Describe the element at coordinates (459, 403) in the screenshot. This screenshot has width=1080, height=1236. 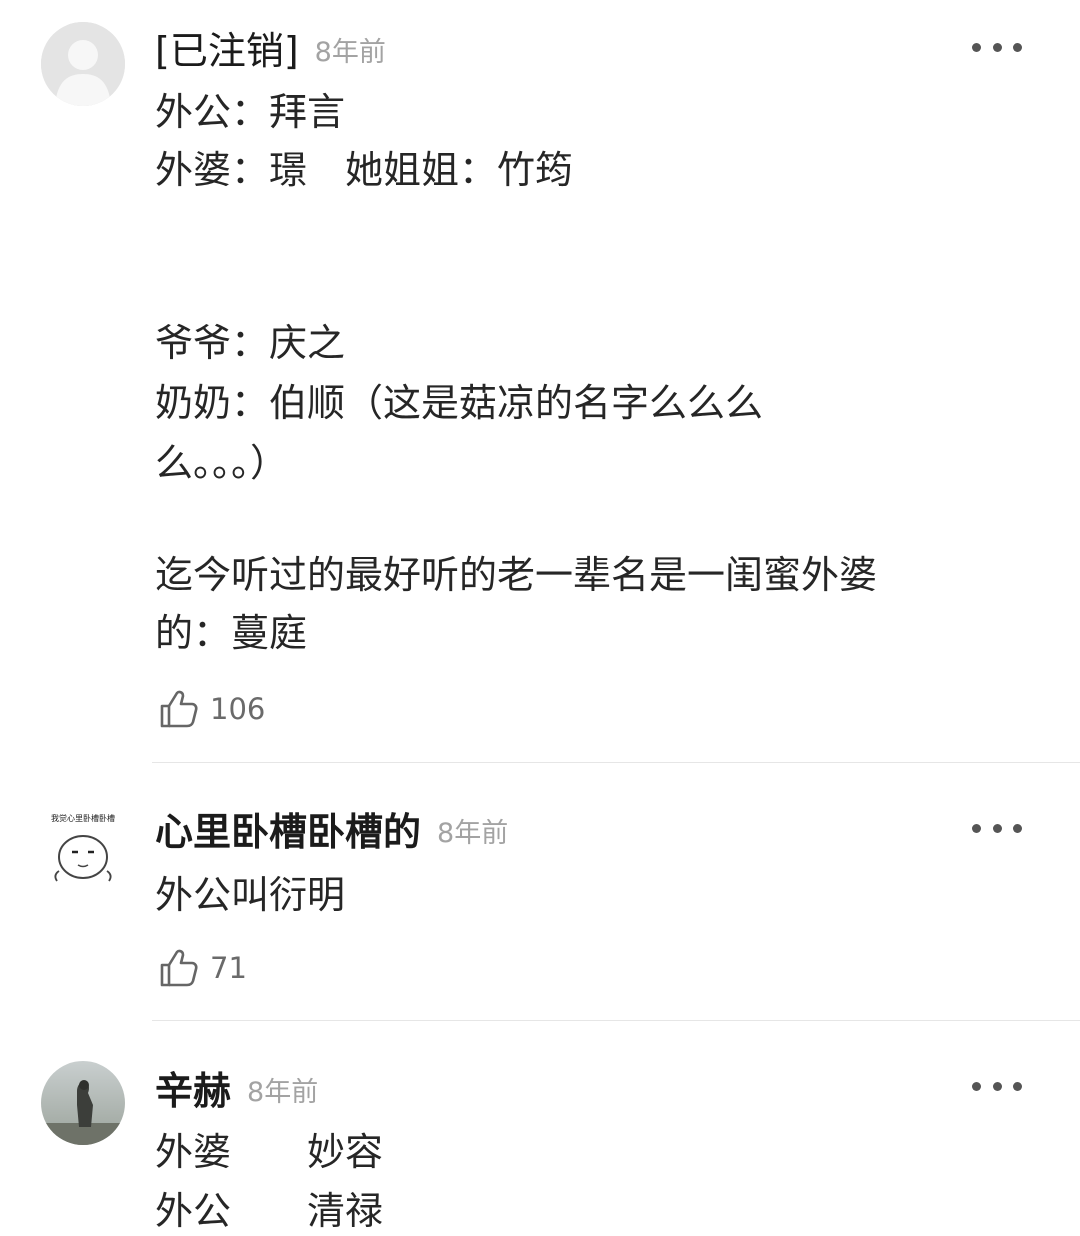
I see `comment-text-line: 奶奶：伯顺（这是菇凉的名字么么么` at that location.